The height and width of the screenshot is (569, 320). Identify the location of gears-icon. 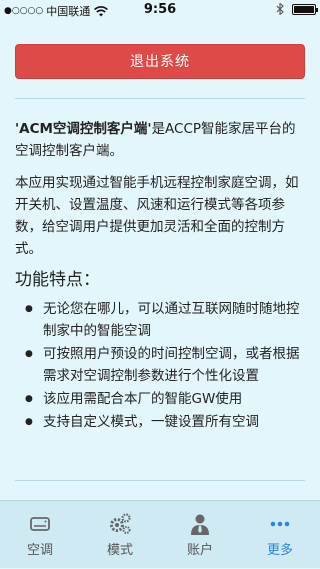
(120, 523).